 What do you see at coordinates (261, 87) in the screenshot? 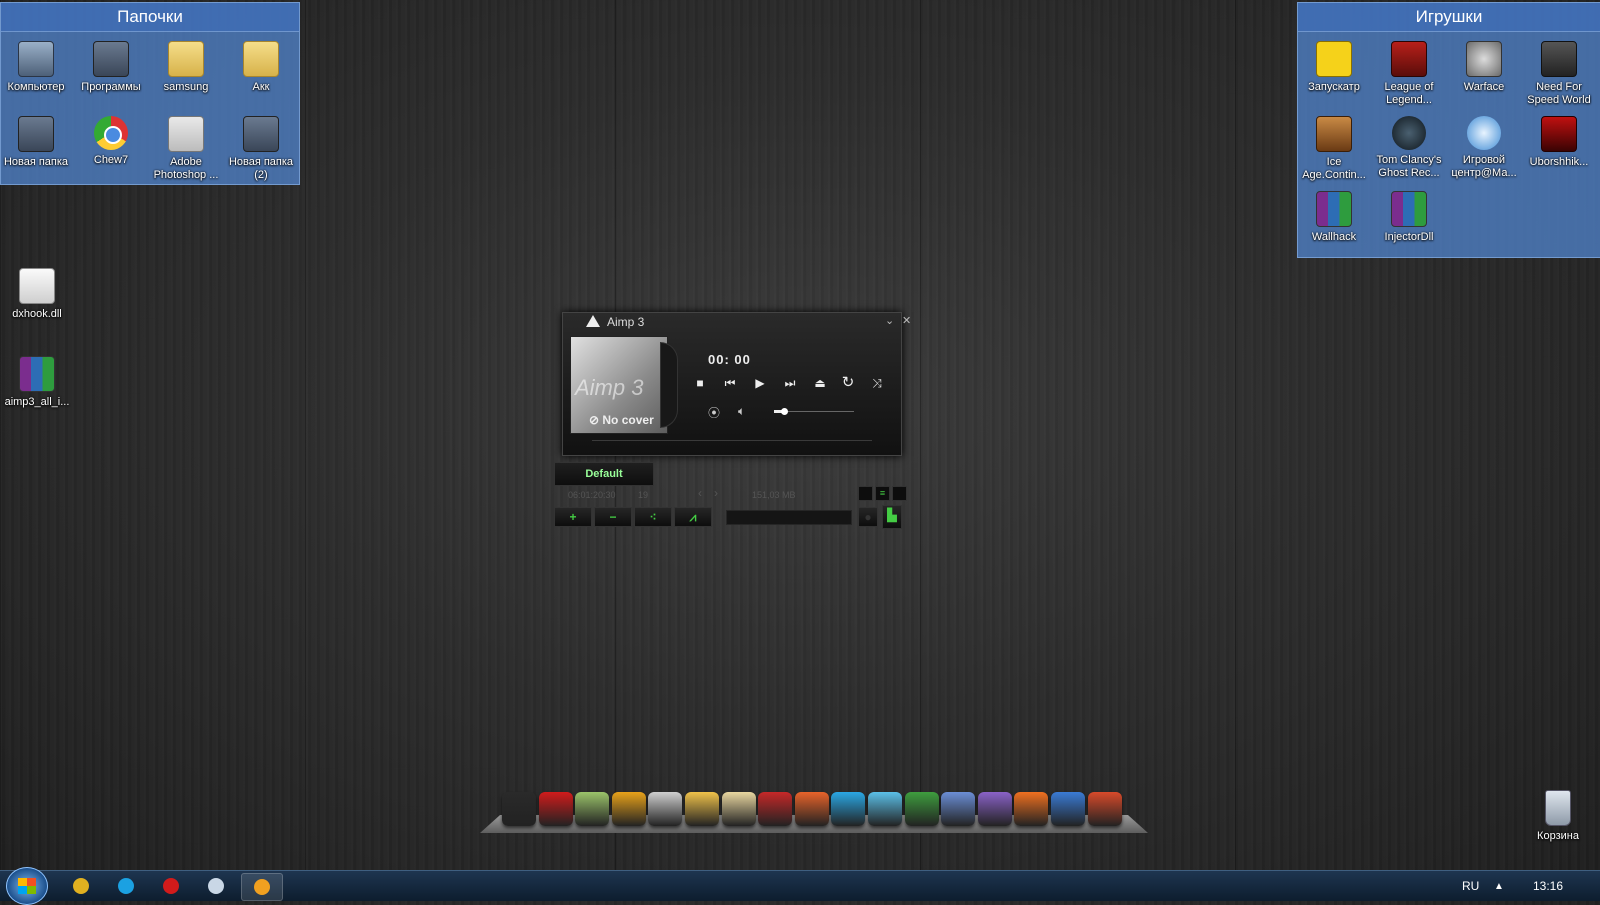
I see `icon-label: Акк` at bounding box center [261, 87].